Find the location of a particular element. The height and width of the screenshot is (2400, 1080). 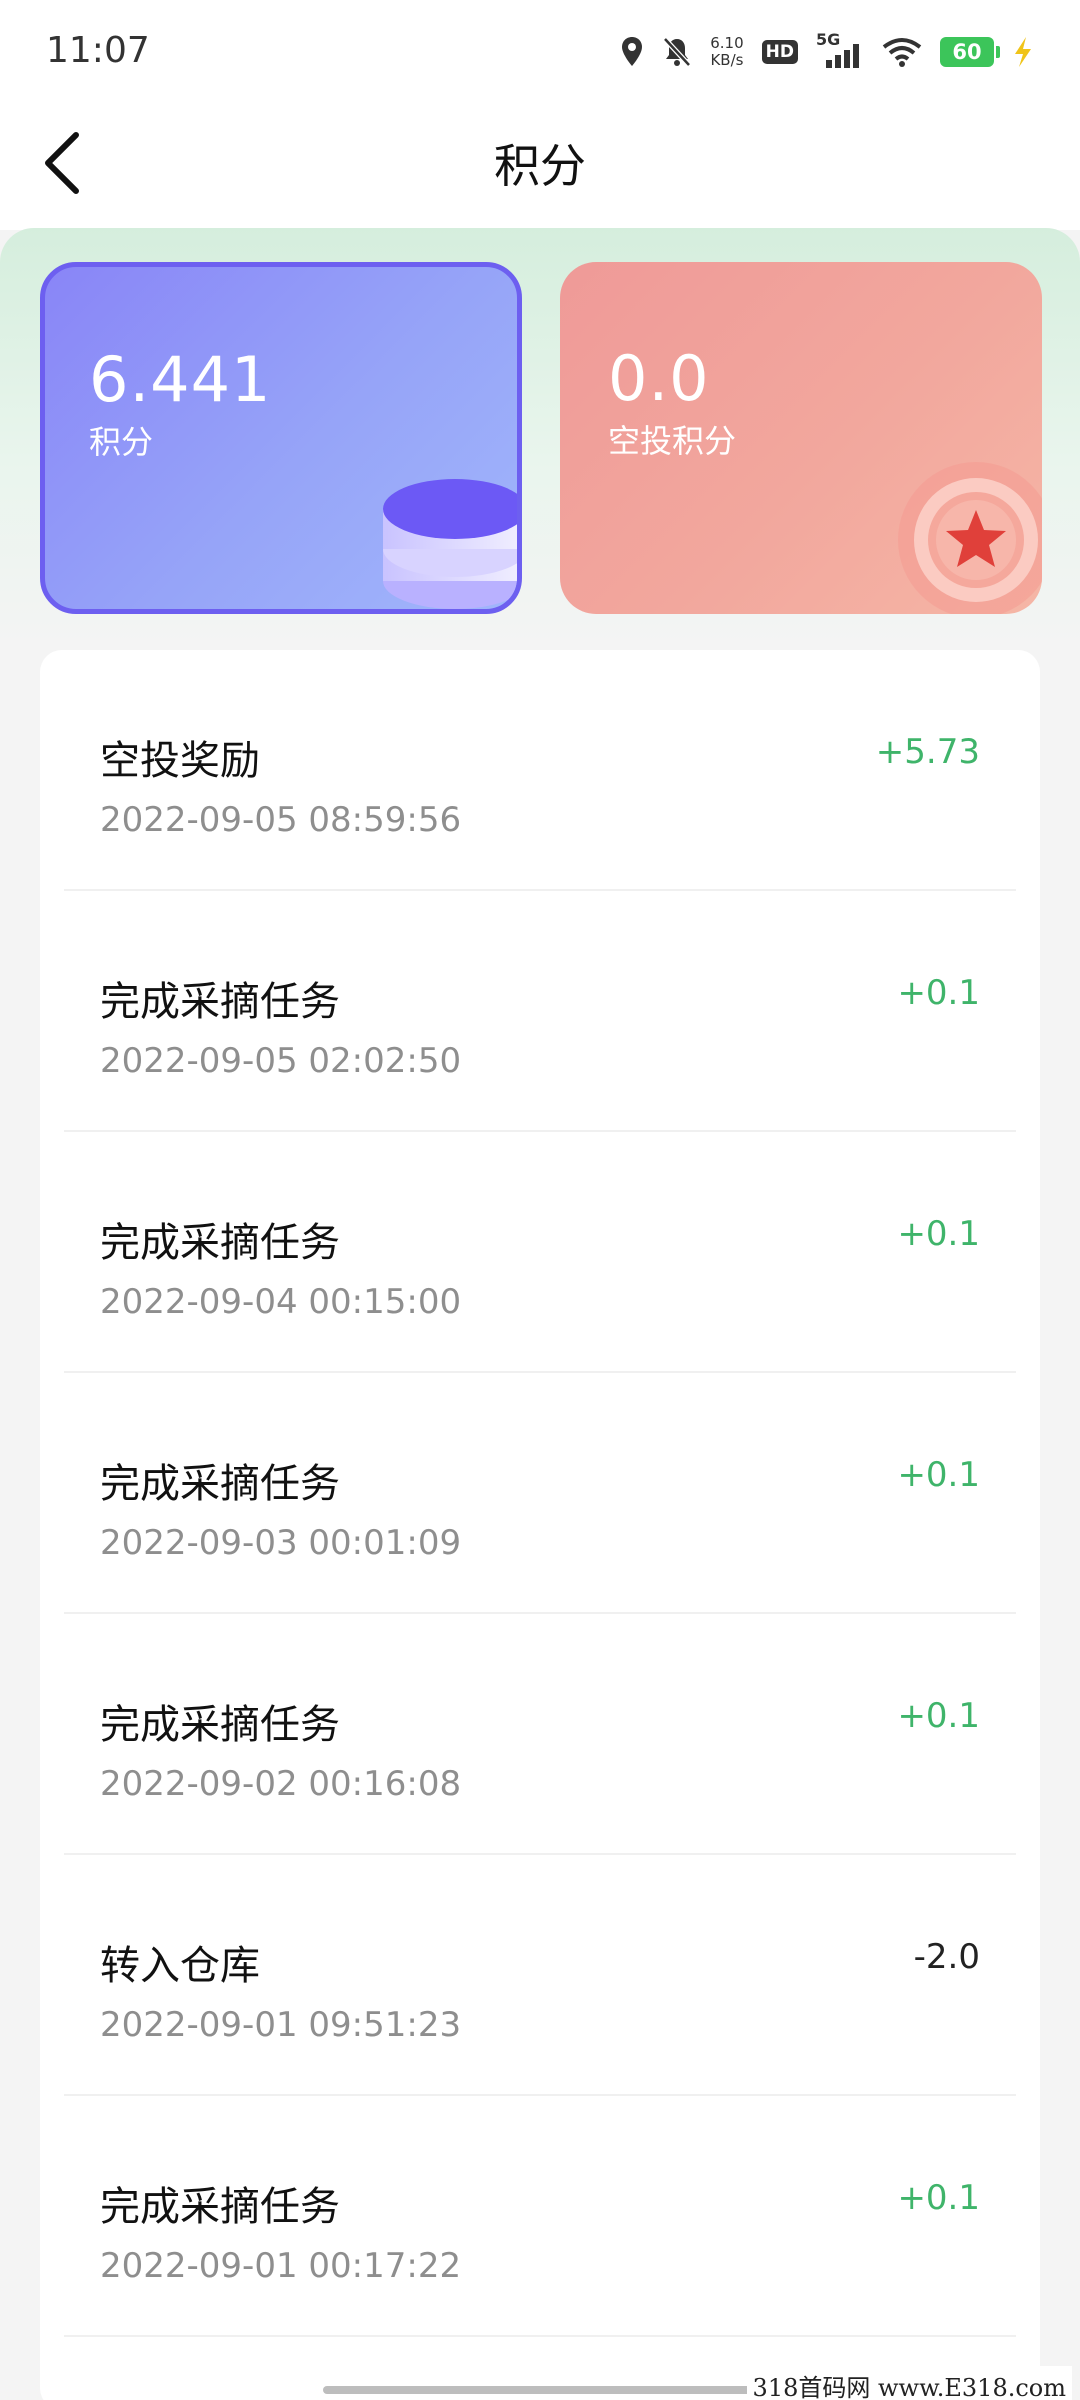

coin-stack-icon is located at coordinates (445, 530).